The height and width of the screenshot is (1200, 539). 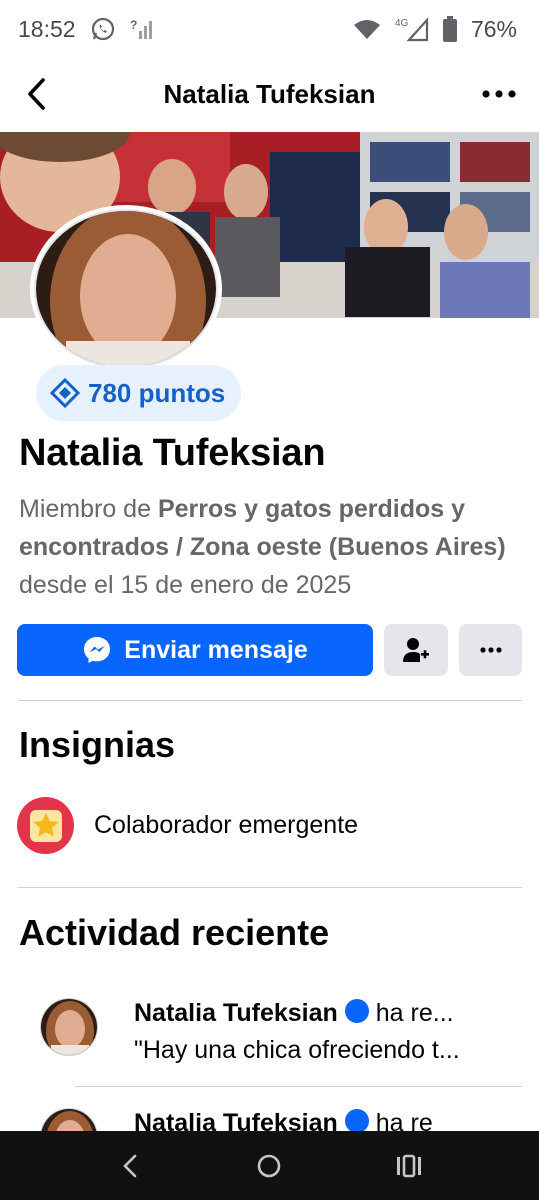 I want to click on header-title: Natalia Tufeksian, so click(x=269, y=93).